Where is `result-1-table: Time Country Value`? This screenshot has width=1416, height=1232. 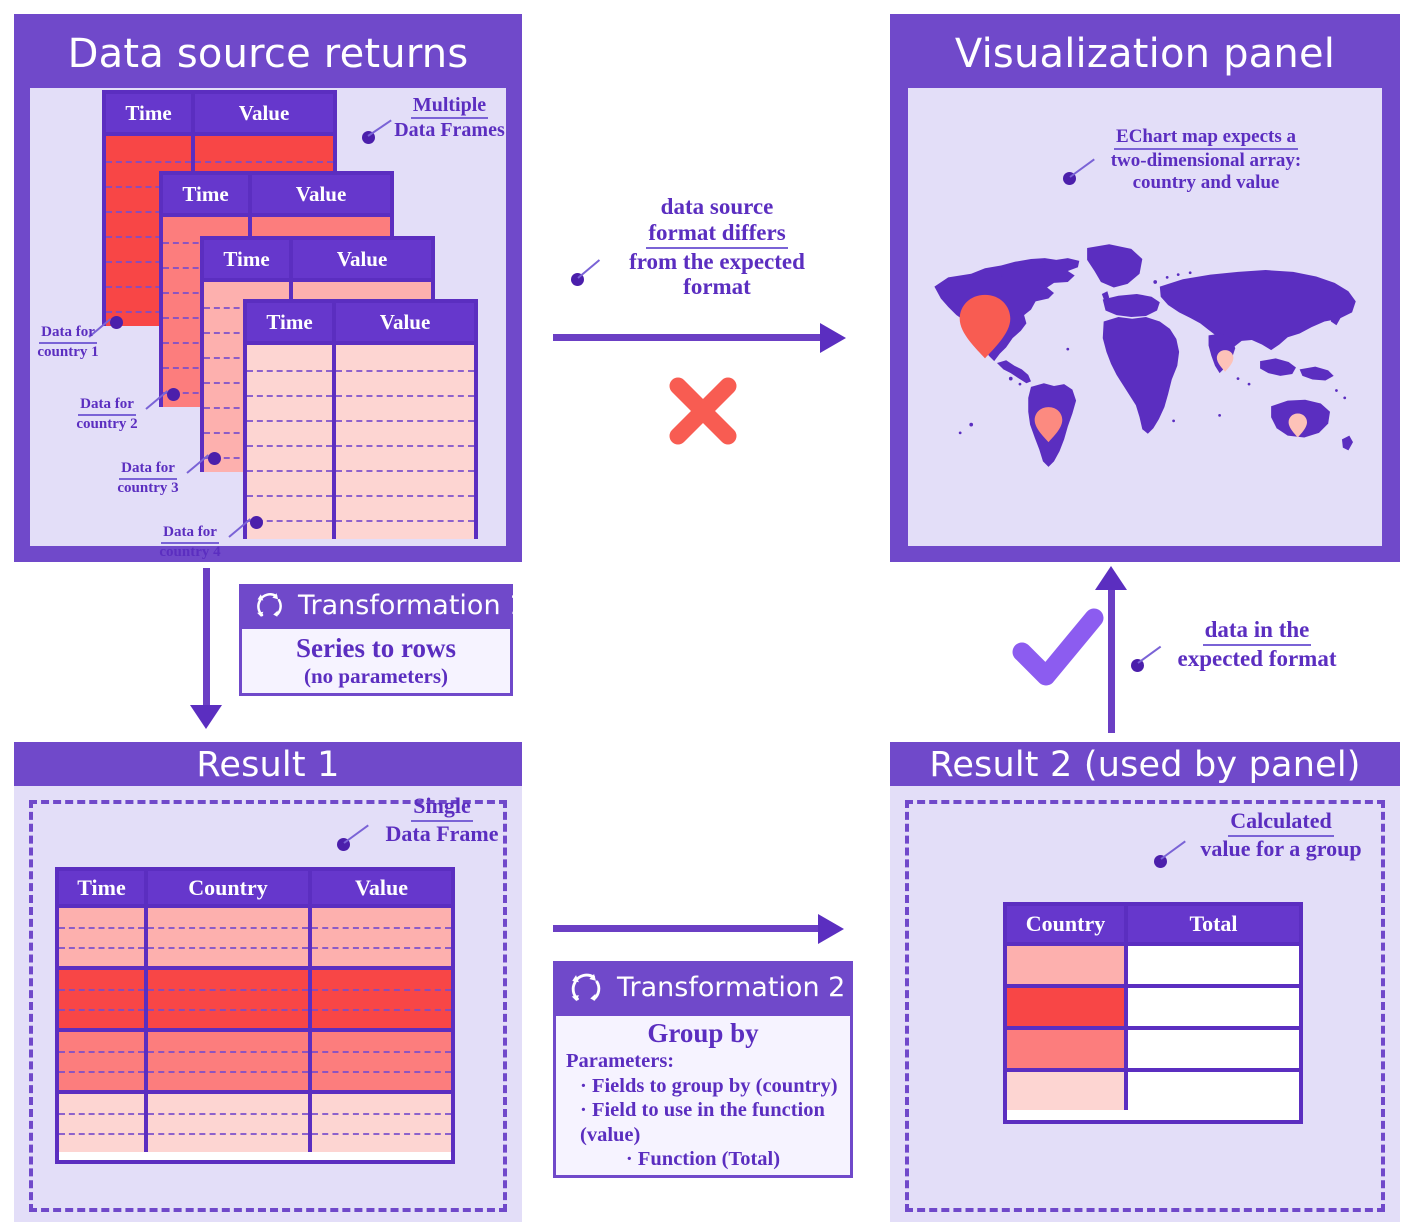 result-1-table: Time Country Value is located at coordinates (255, 1015).